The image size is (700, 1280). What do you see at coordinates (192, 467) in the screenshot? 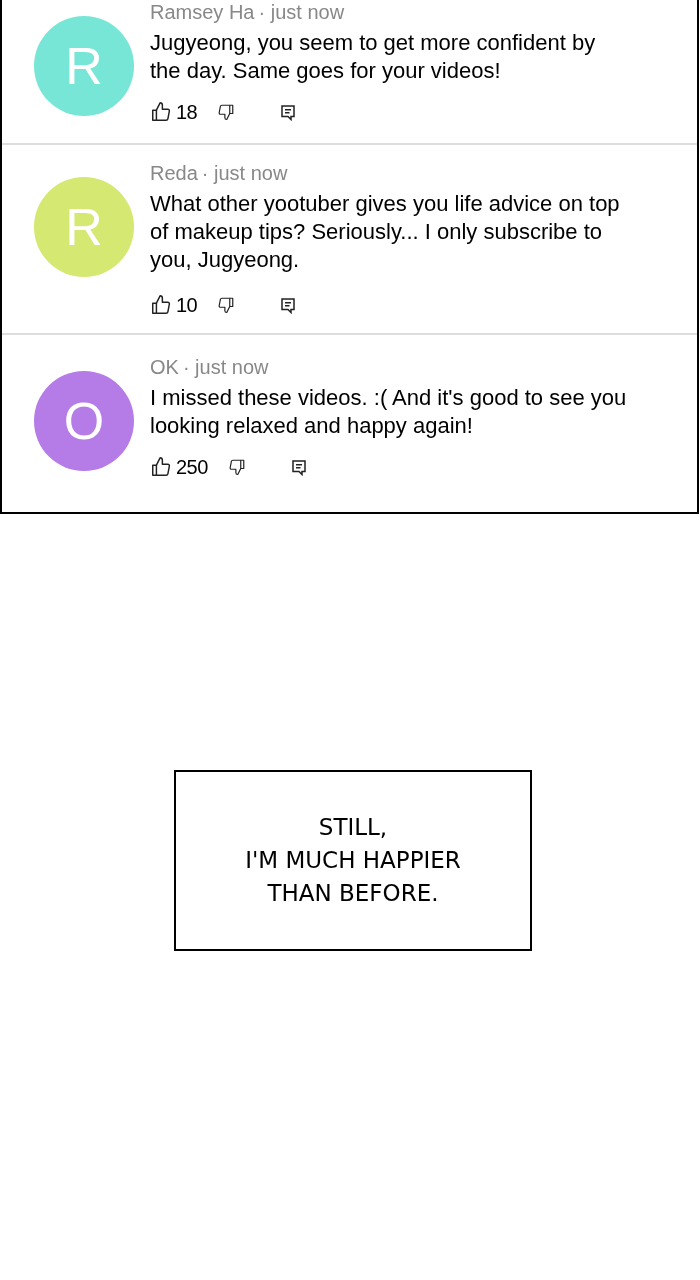
I see `like-count: 250` at bounding box center [192, 467].